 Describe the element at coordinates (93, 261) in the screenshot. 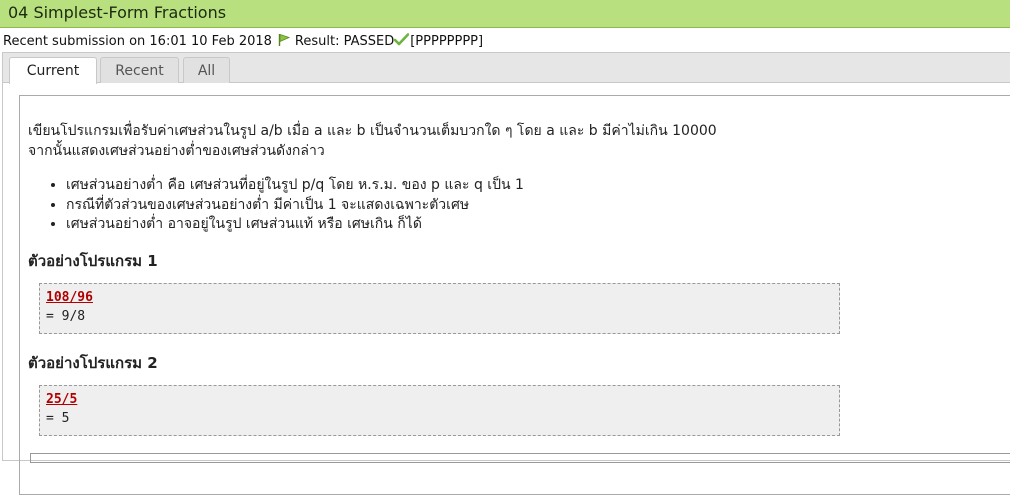

I see `example-1-heading: ตัวอย่างโปรแกรม 1` at that location.